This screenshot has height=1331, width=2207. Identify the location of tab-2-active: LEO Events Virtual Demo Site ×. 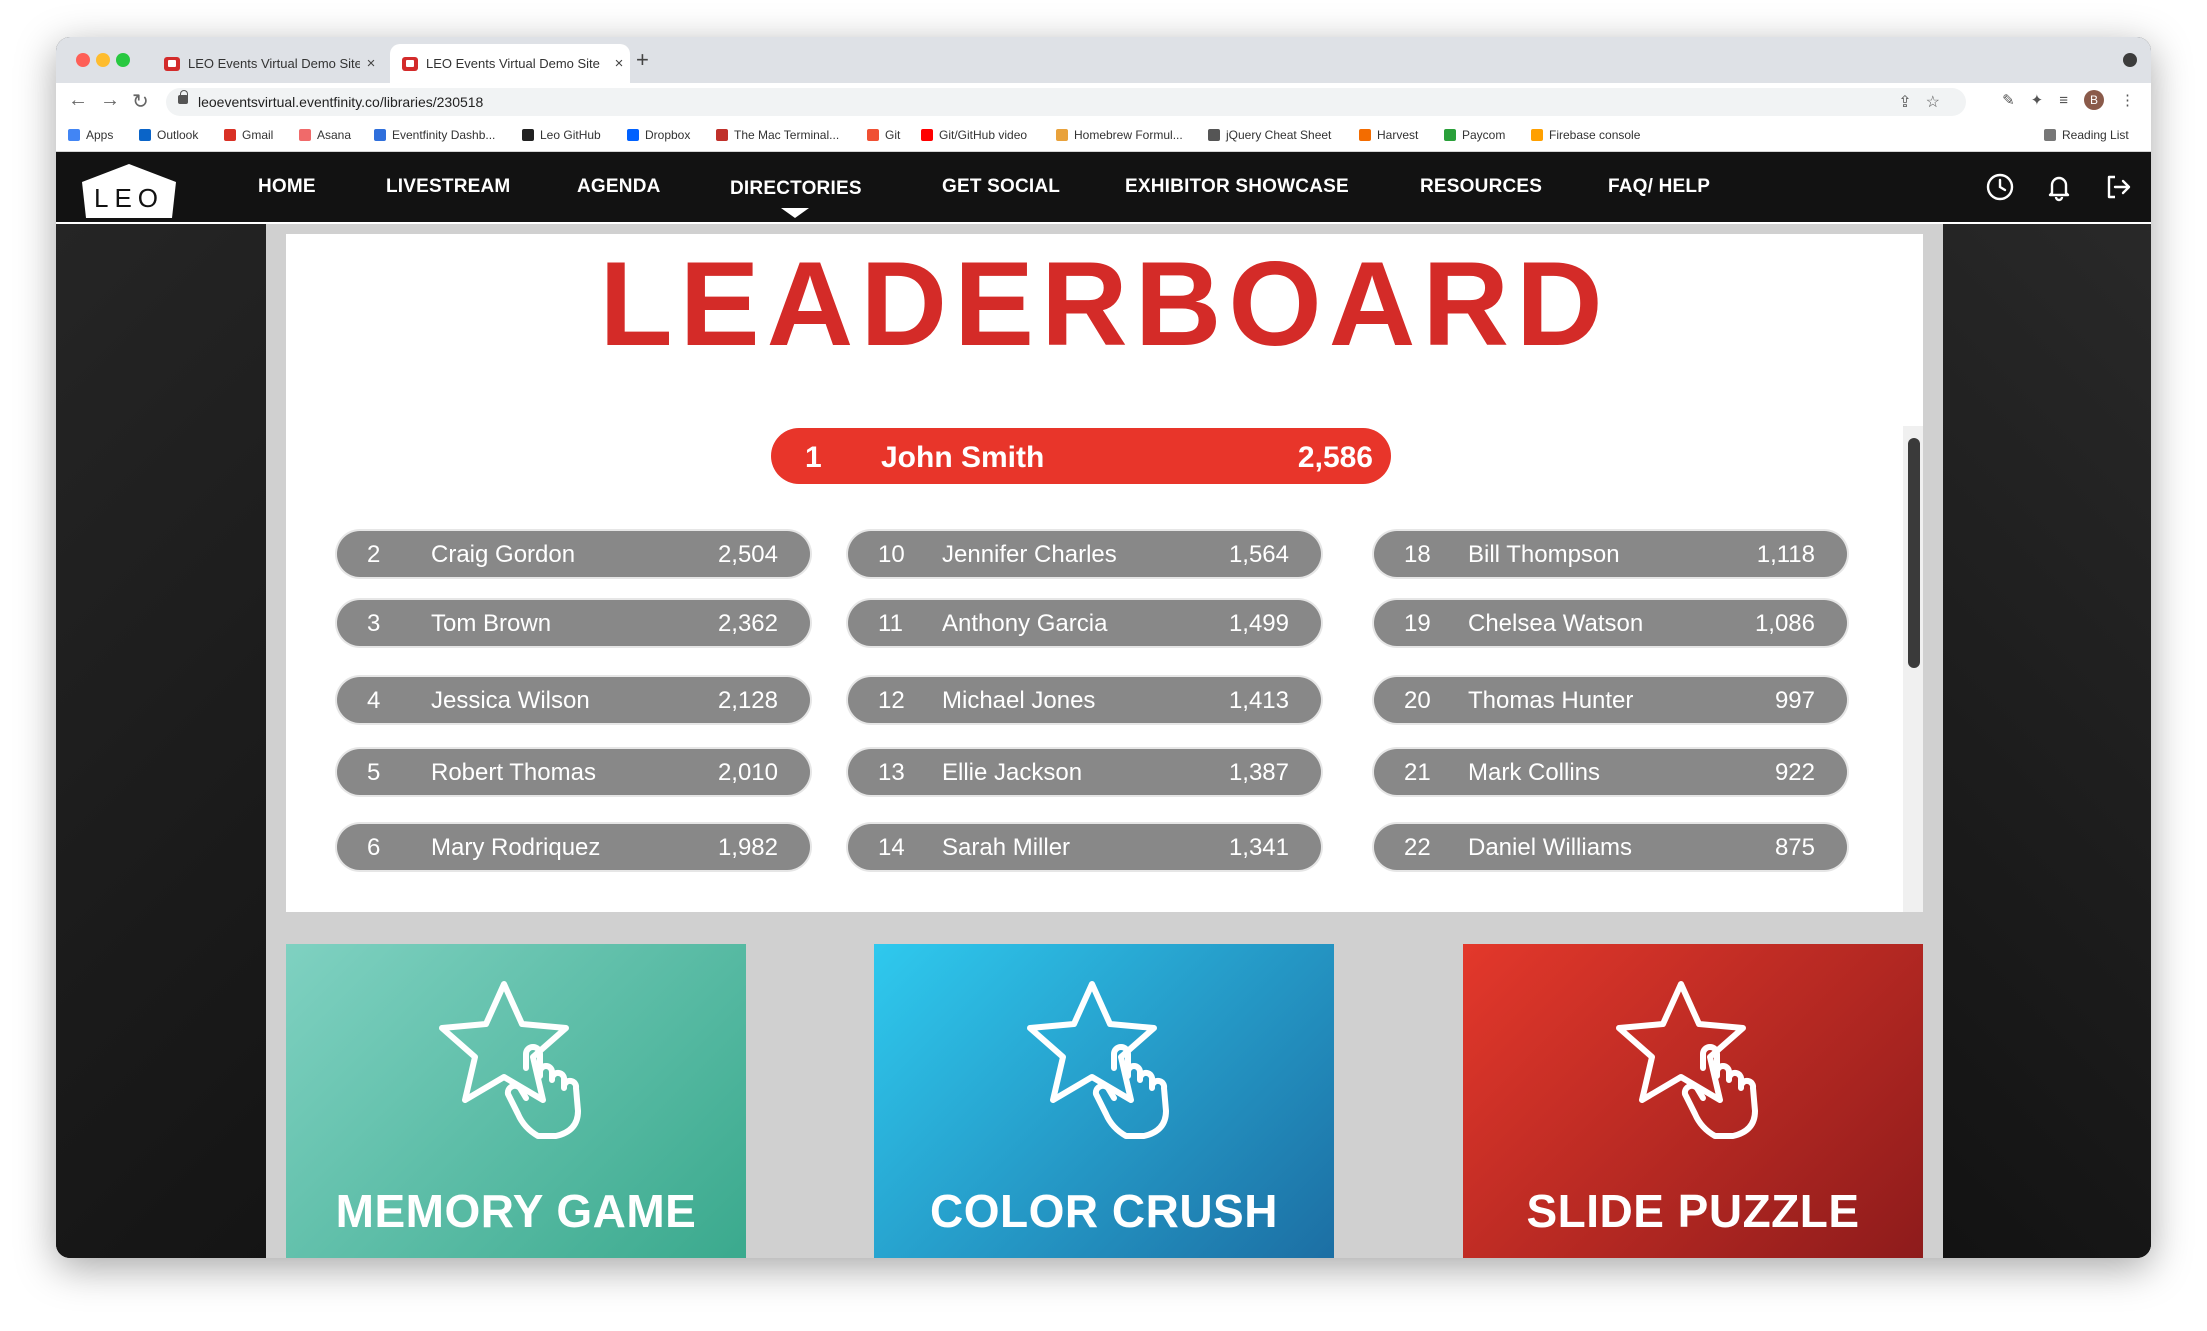
(510, 63).